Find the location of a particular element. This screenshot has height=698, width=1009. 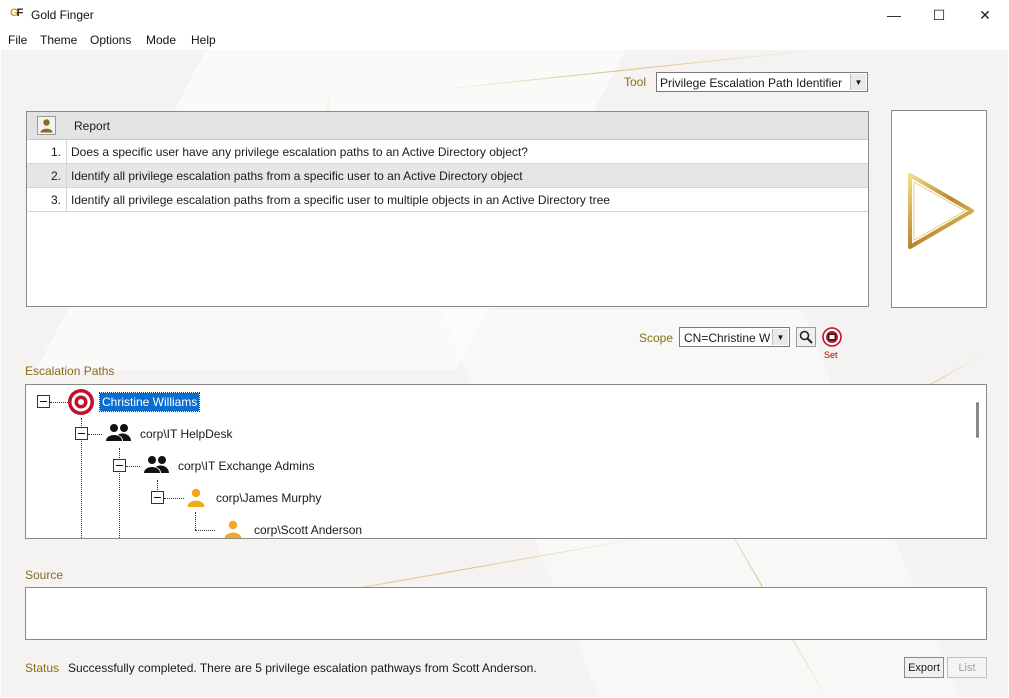

report-row-number: 3. is located at coordinates (55, 200).